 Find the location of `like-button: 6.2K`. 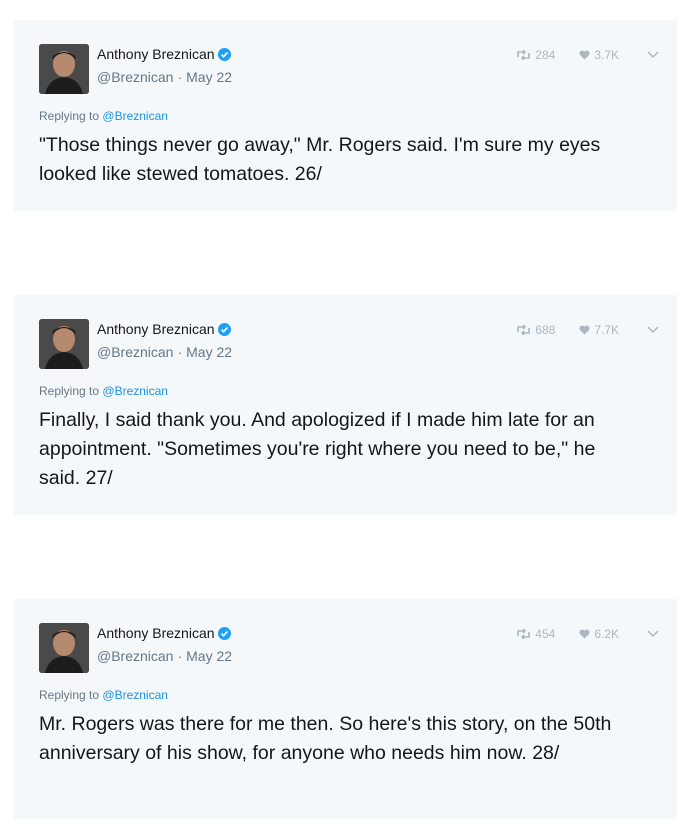

like-button: 6.2K is located at coordinates (599, 634).